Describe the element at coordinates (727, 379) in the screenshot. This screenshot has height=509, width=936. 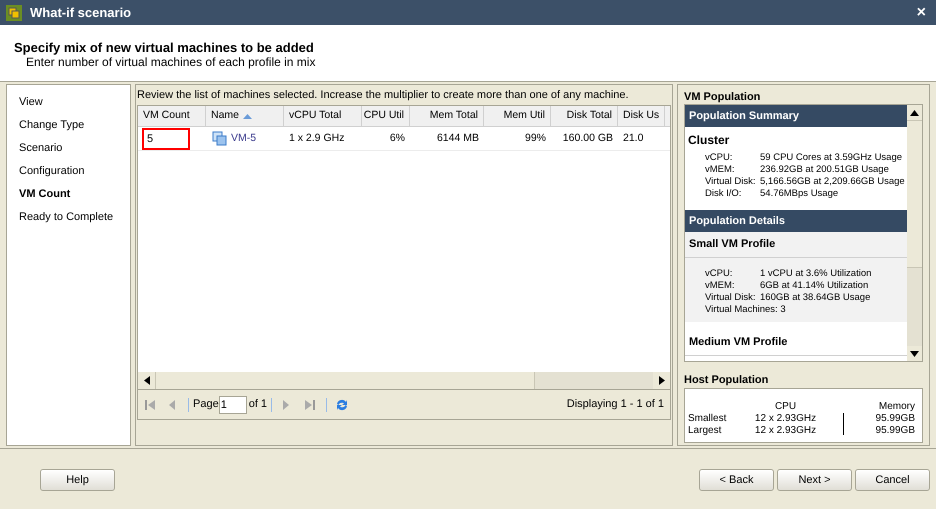
I see `section-title: Host Population` at that location.